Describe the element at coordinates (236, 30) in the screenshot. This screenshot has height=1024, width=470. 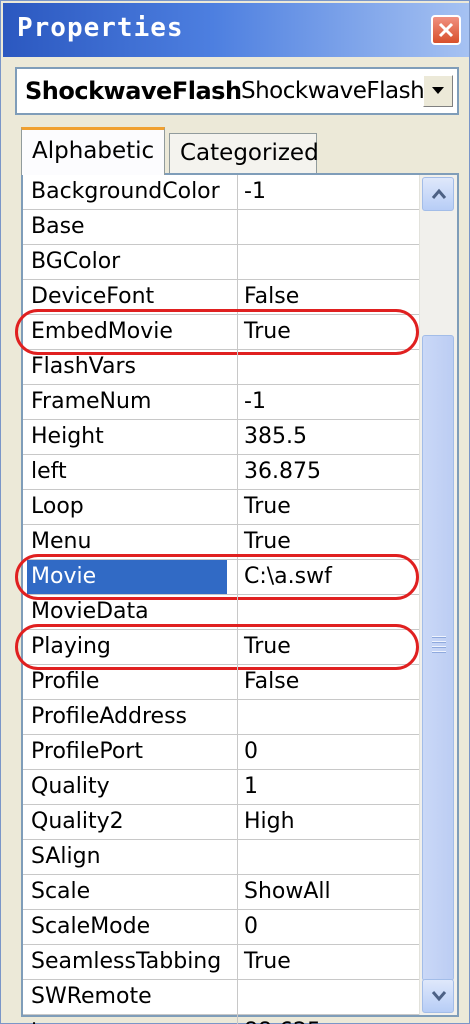
I see `title-bar: Properties` at that location.